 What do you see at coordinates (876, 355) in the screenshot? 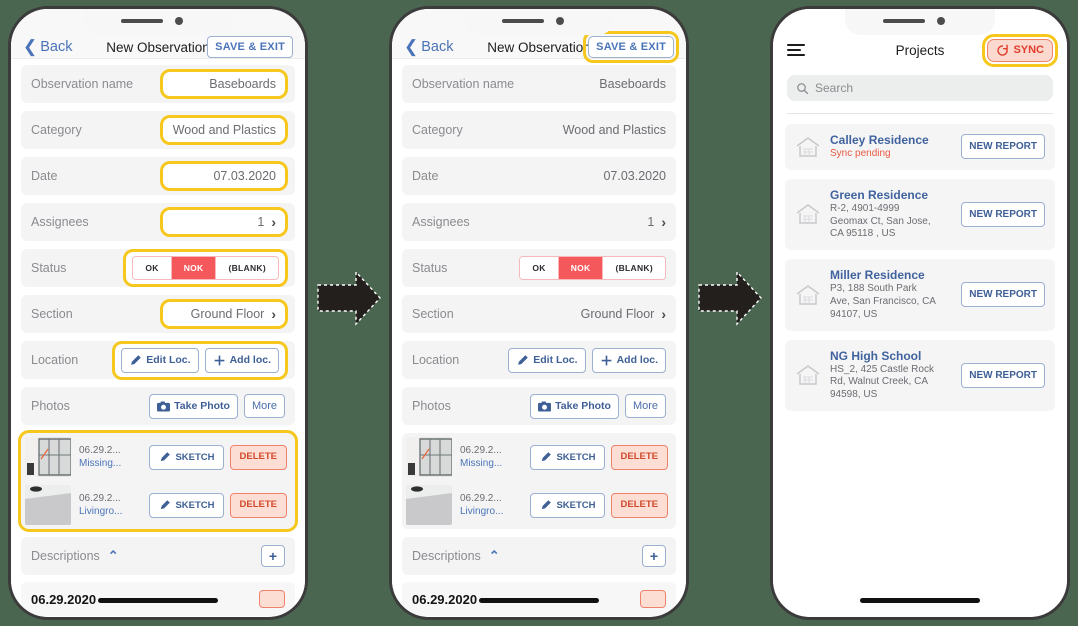
I see `project-name: NG High School` at bounding box center [876, 355].